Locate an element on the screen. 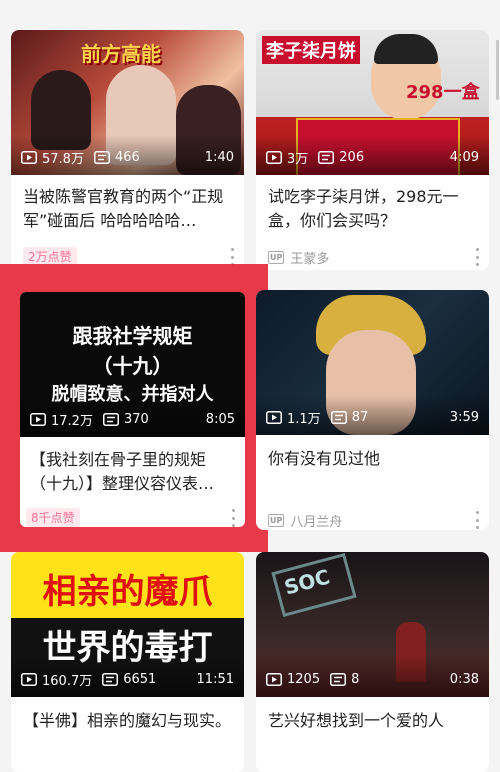 The width and height of the screenshot is (500, 772). view-count: 3万 is located at coordinates (298, 159).